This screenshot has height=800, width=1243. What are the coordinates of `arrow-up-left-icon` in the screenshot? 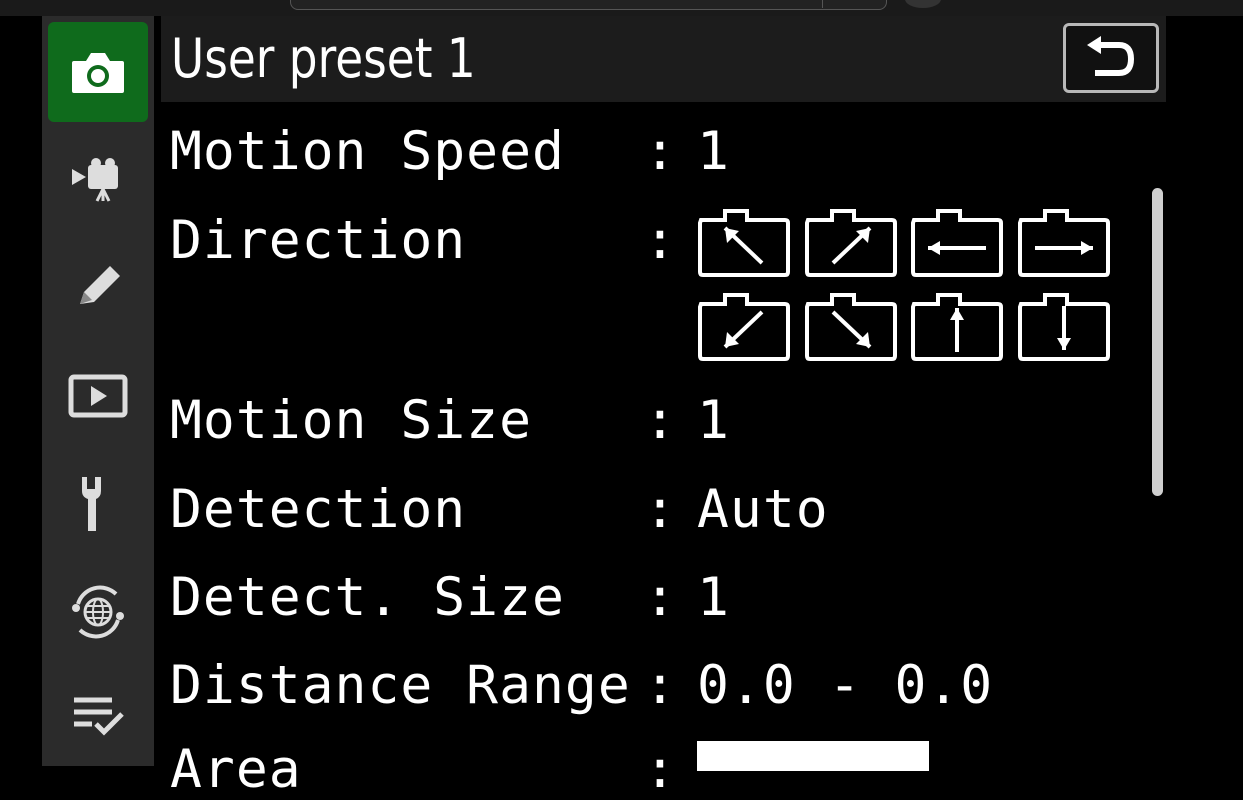 It's located at (744, 243).